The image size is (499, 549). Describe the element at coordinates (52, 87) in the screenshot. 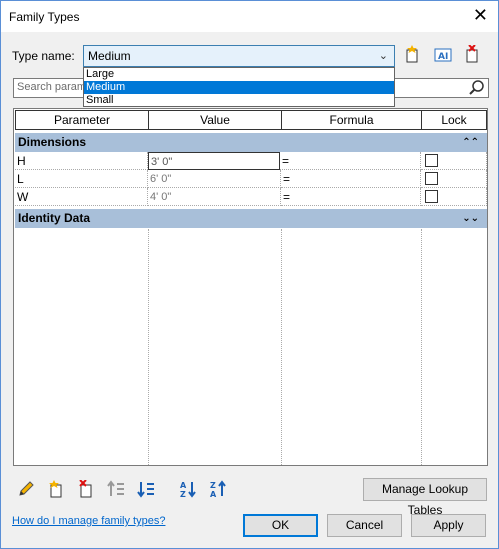

I see `search-placeholder: Search param` at that location.